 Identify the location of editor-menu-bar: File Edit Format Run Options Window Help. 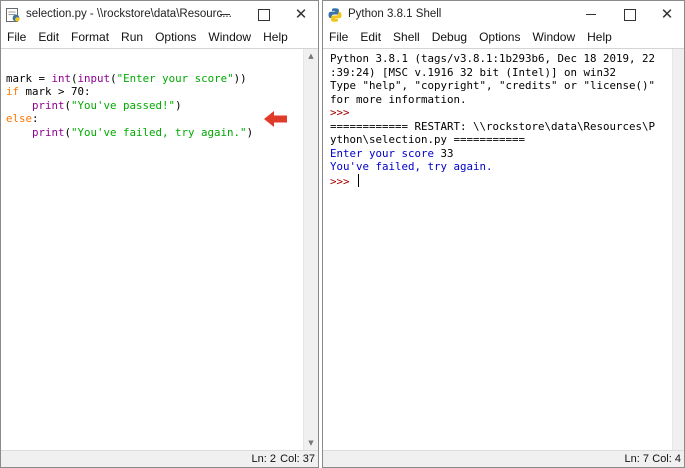
(159, 37).